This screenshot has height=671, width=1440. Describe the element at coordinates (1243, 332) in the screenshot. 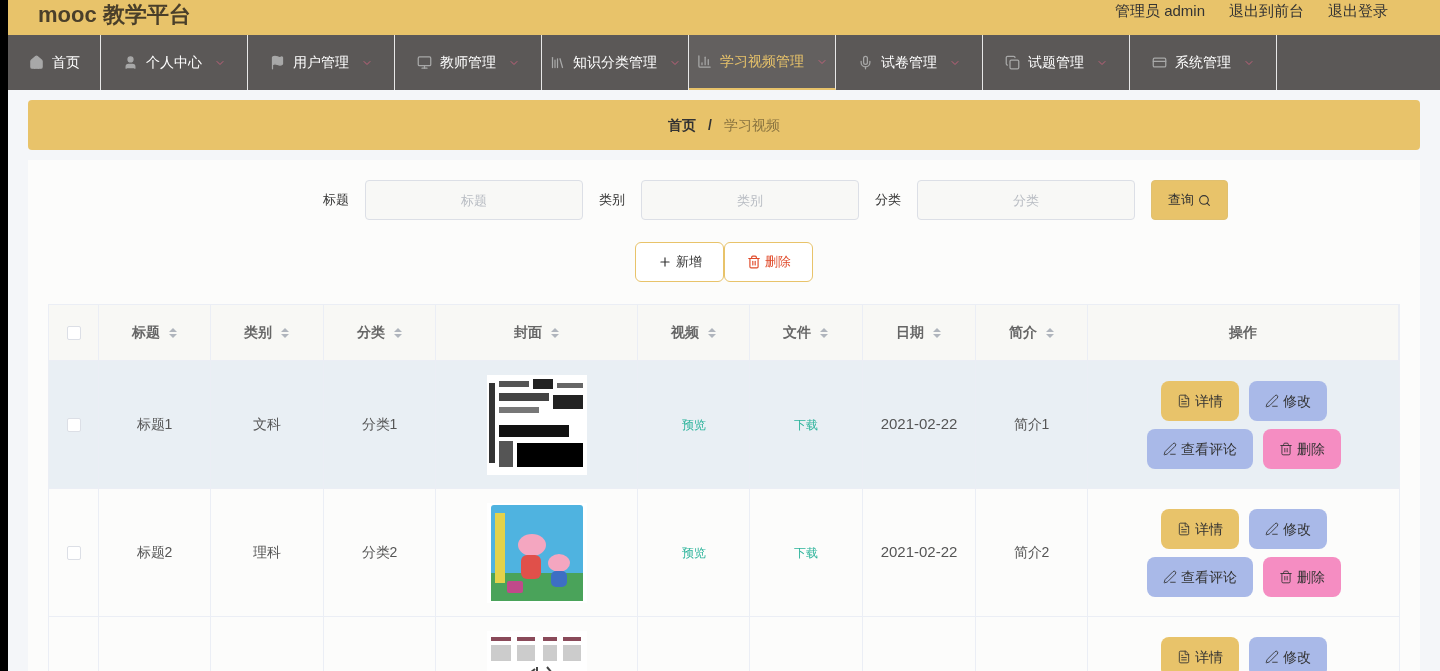

I see `column-header: 操作` at that location.